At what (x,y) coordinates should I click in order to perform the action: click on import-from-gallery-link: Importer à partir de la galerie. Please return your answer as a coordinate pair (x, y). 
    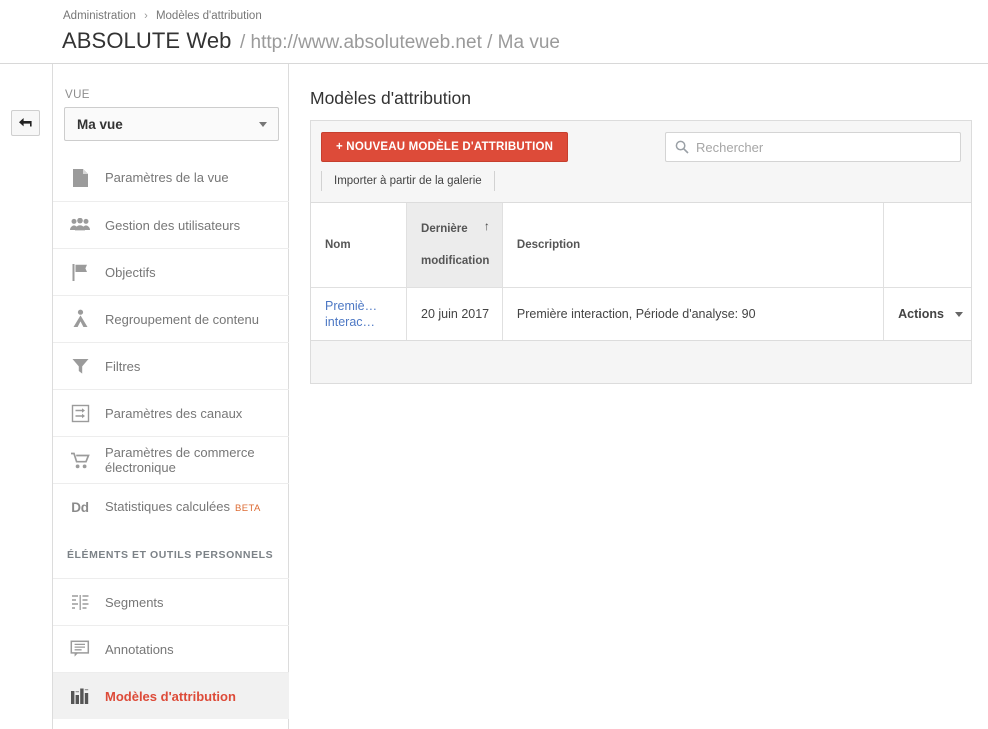
    Looking at the image, I should click on (408, 181).